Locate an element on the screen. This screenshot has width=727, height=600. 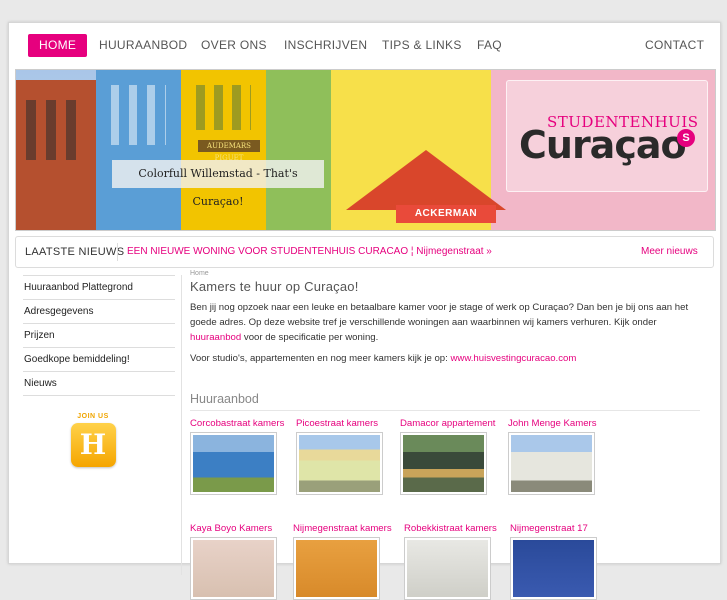
sidebar-item-prijzen: Prijzen is located at coordinates (99, 336).